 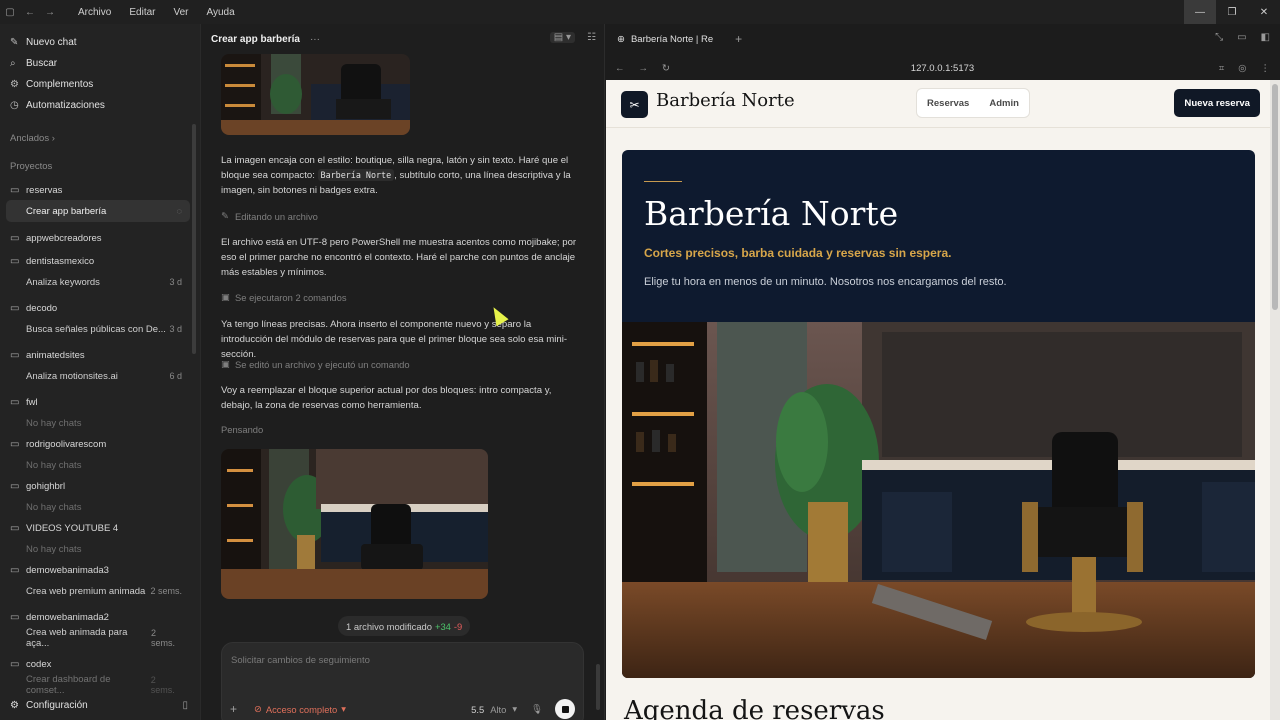 What do you see at coordinates (94, 12) in the screenshot?
I see `menu-archivo: Archivo` at bounding box center [94, 12].